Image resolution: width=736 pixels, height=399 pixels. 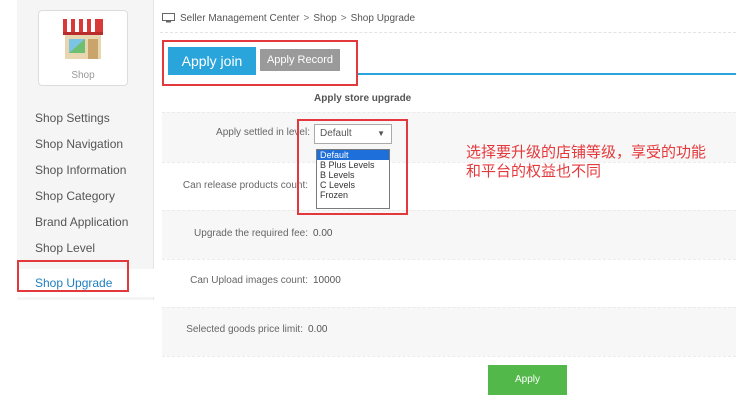 What do you see at coordinates (363, 98) in the screenshot?
I see `form-title: Apply store upgrade` at bounding box center [363, 98].